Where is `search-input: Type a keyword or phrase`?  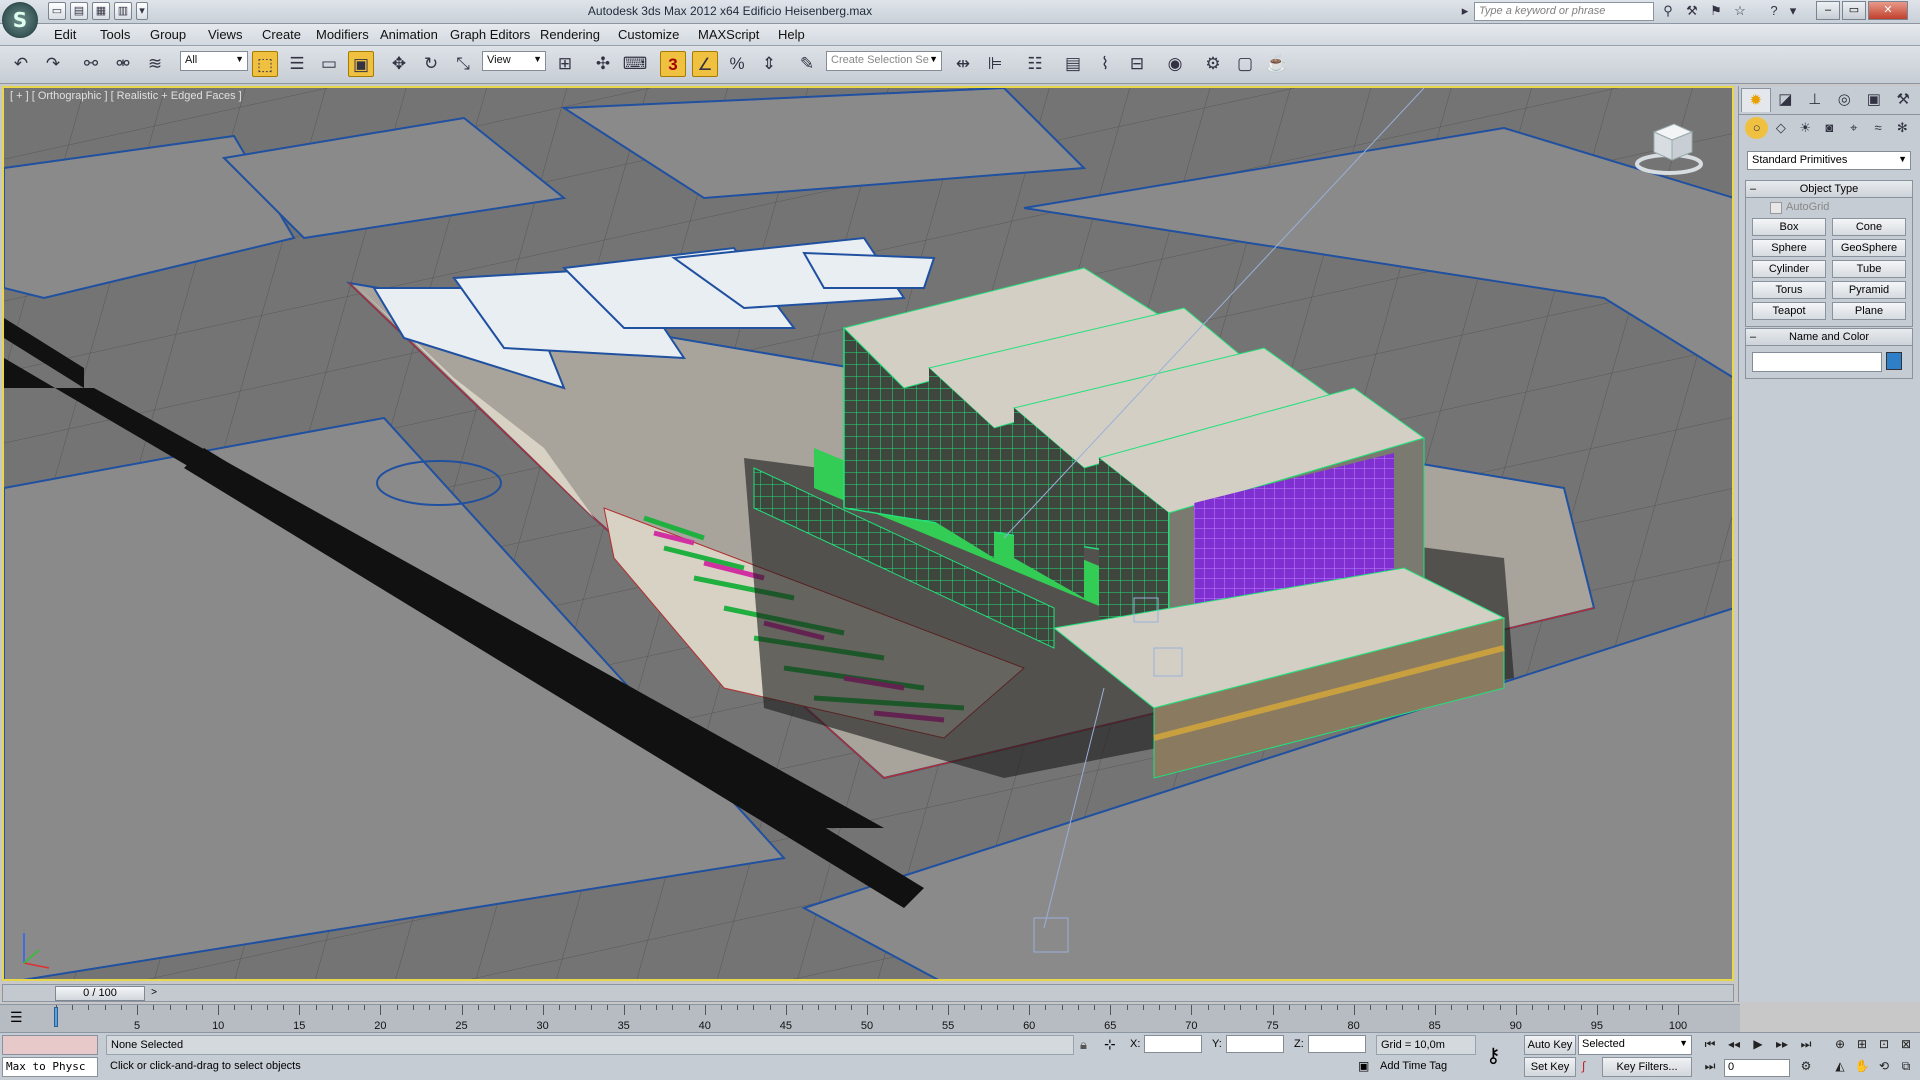 search-input: Type a keyword or phrase is located at coordinates (1564, 11).